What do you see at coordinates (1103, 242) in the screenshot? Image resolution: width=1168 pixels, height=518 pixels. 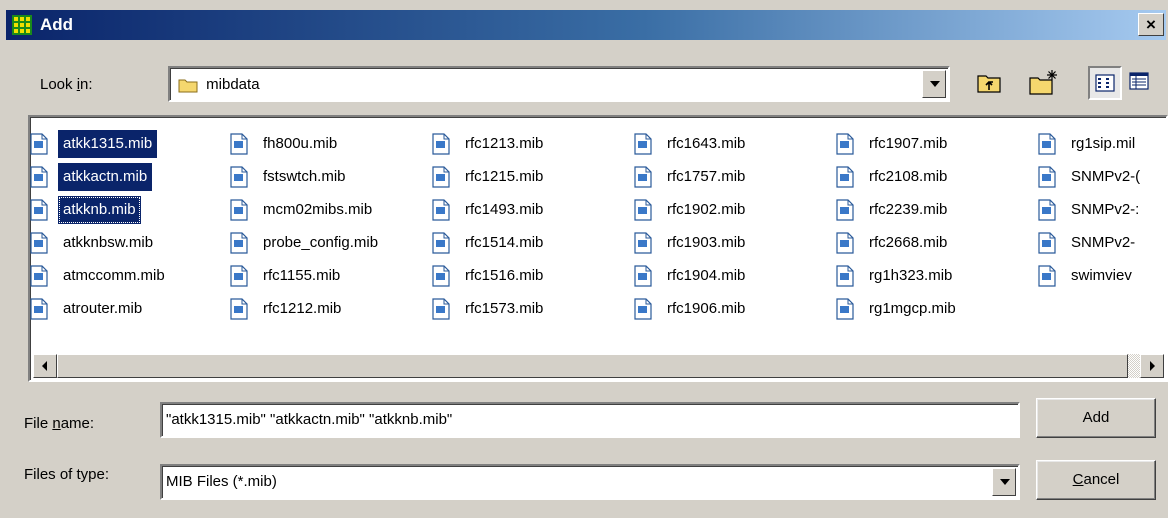 I see `file-name: SNMPv2-` at bounding box center [1103, 242].